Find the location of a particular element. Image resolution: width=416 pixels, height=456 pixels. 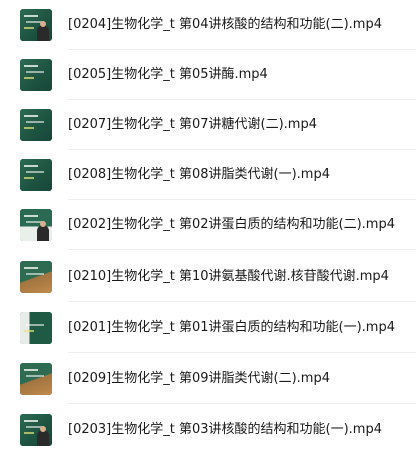

file-name: [0204]生物化学_t 第04讲核酸的结构和功能(二).mp4 is located at coordinates (225, 24).